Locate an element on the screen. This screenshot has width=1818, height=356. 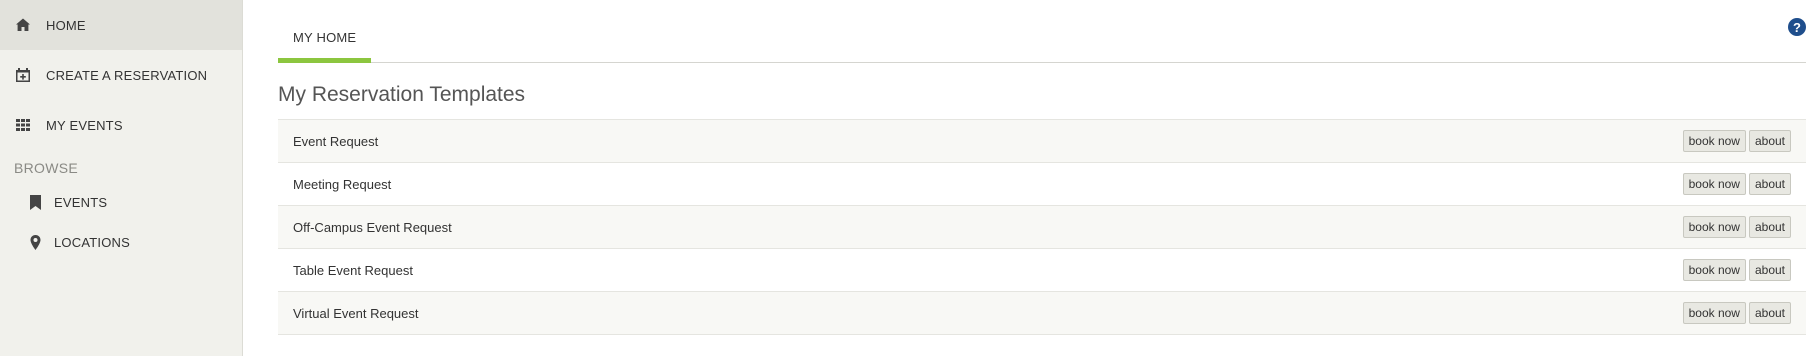
template-name: Table Event Request is located at coordinates (353, 270).